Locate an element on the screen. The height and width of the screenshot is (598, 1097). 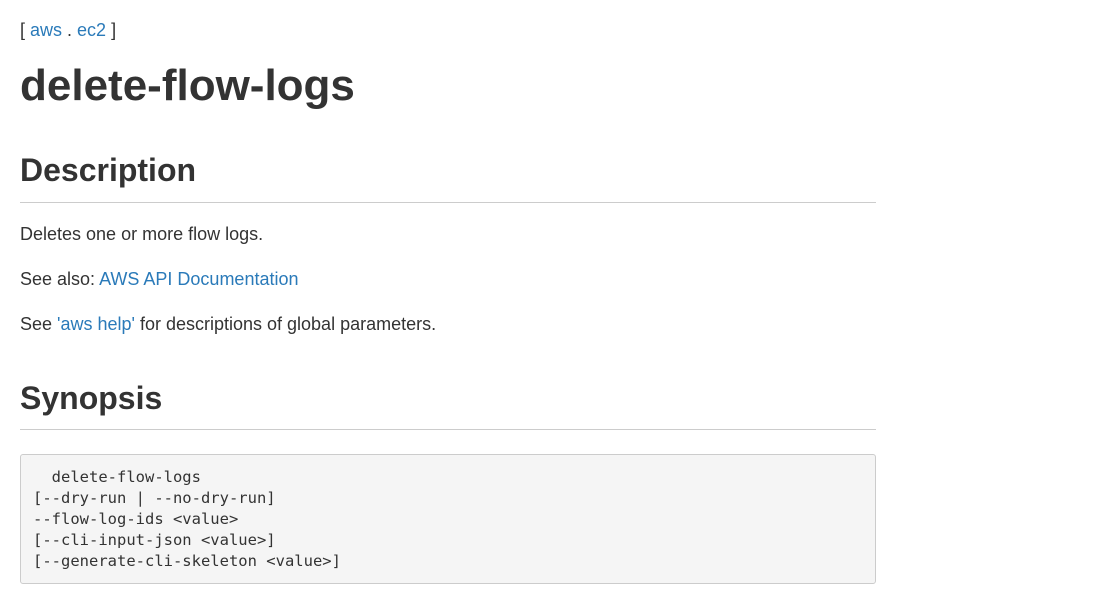
synopsis-heading: Synopsis is located at coordinates (91, 398).